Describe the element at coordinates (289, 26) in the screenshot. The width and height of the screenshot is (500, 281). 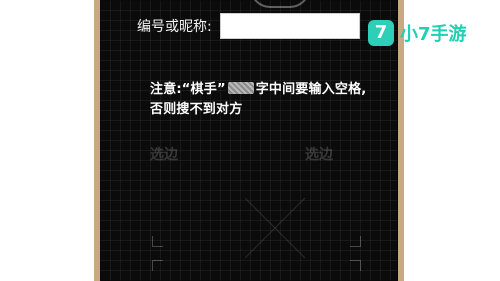
I see `nickname-input` at that location.